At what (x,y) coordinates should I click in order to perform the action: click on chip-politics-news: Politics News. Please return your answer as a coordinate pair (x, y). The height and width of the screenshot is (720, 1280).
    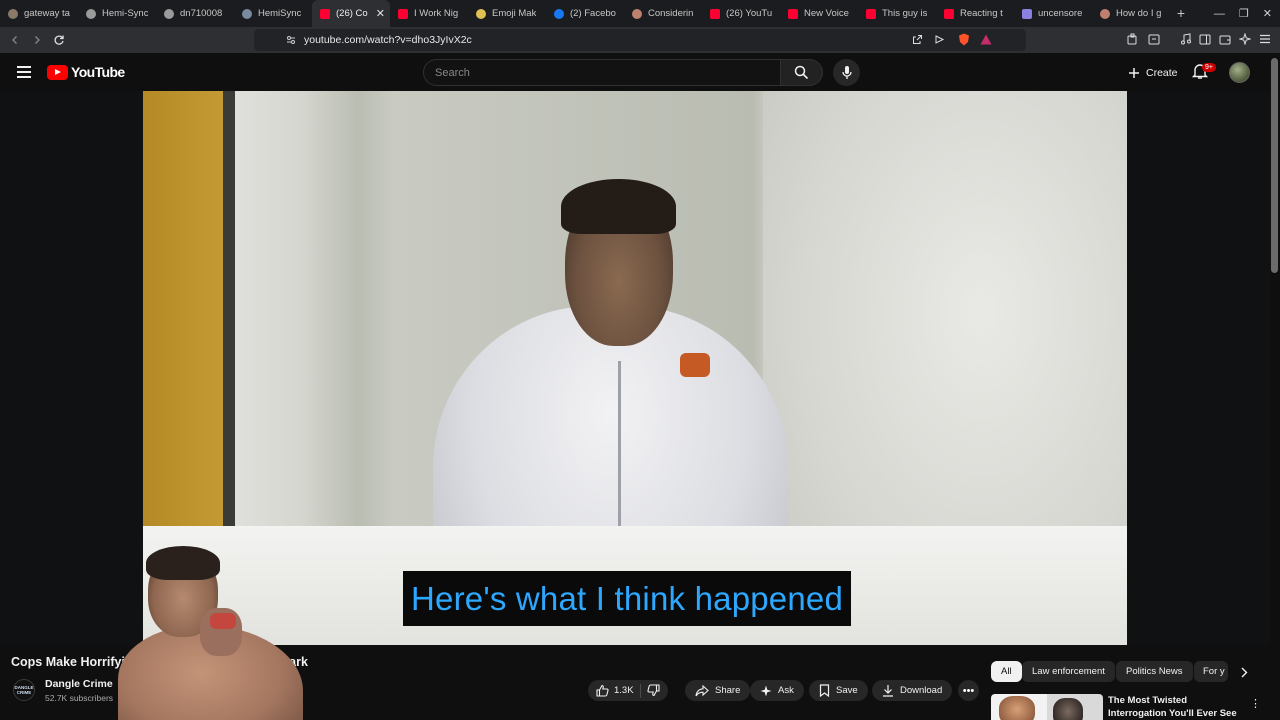
    Looking at the image, I should click on (1154, 671).